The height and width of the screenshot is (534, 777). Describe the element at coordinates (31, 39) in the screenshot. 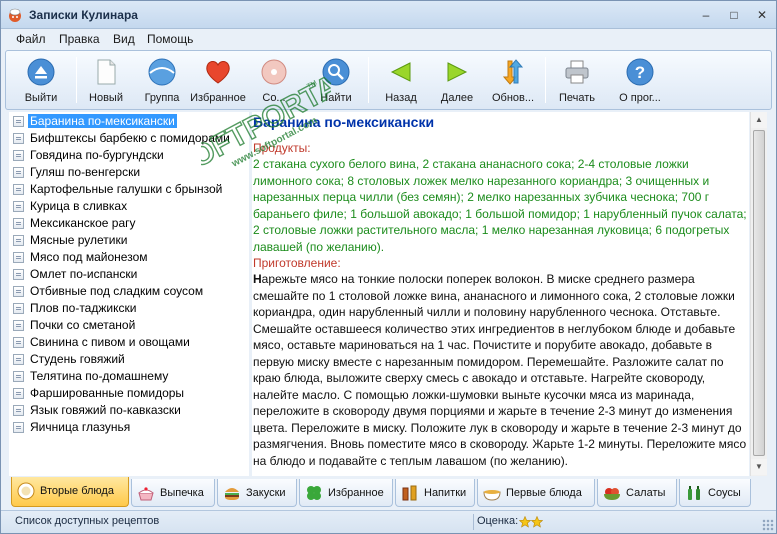

I see `menu-file: Файл` at that location.